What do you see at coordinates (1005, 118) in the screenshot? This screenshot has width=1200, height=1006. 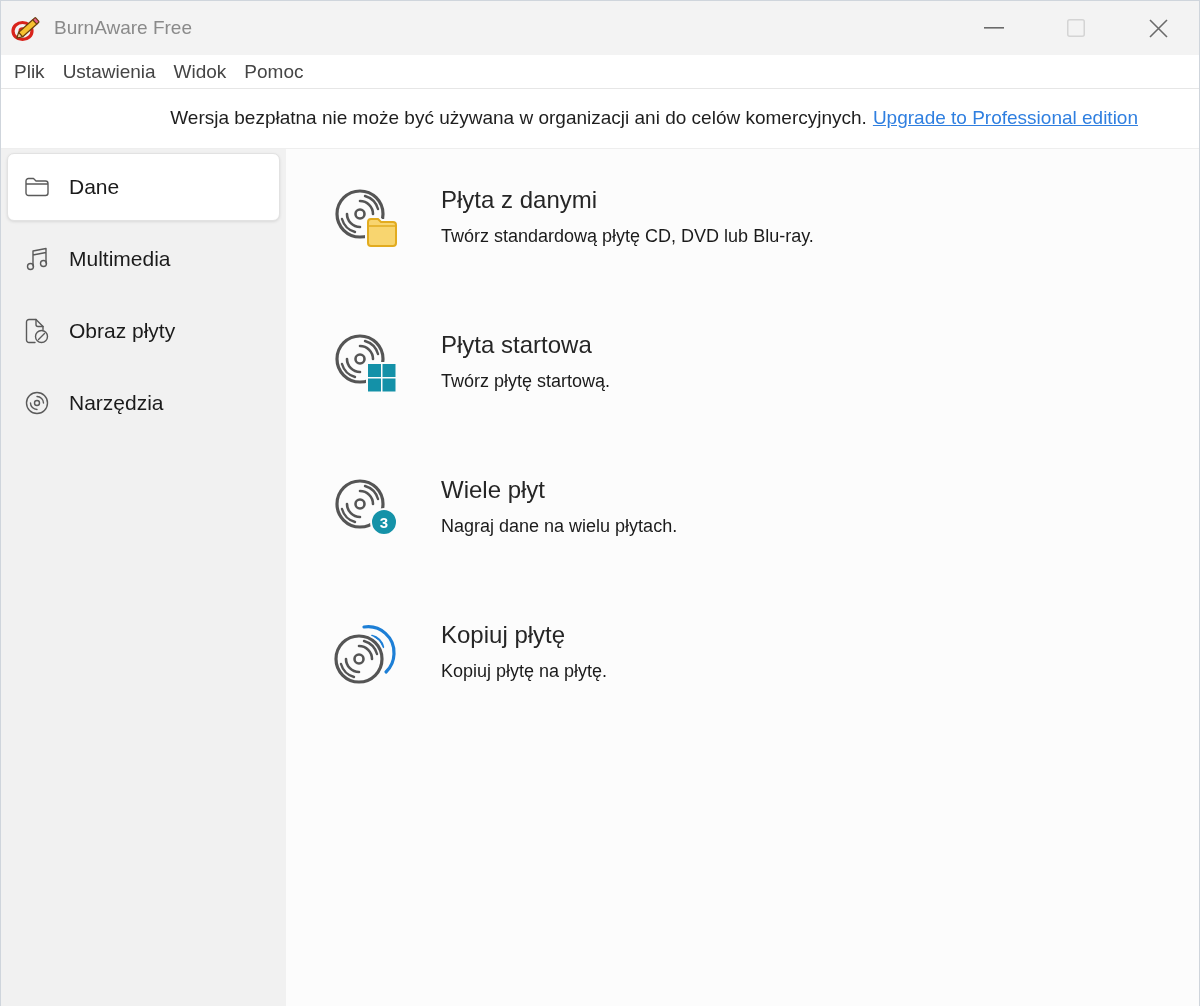 I see `upgrade-link: Upgrade to Professional edition` at bounding box center [1005, 118].